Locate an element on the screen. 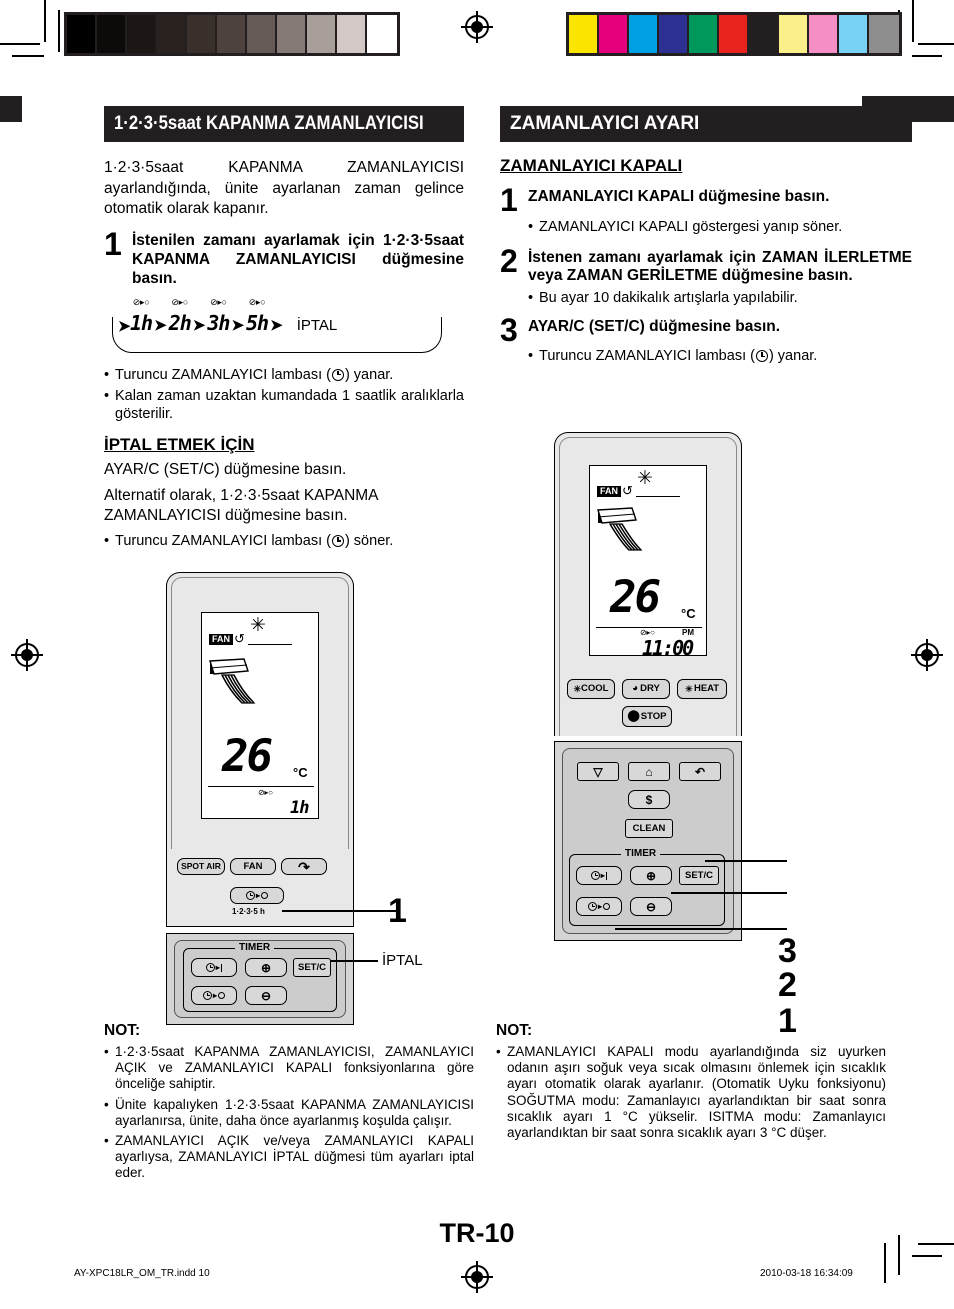 The width and height of the screenshot is (954, 1309). clock-to-off-icon: ▸ is located at coordinates (256, 895).